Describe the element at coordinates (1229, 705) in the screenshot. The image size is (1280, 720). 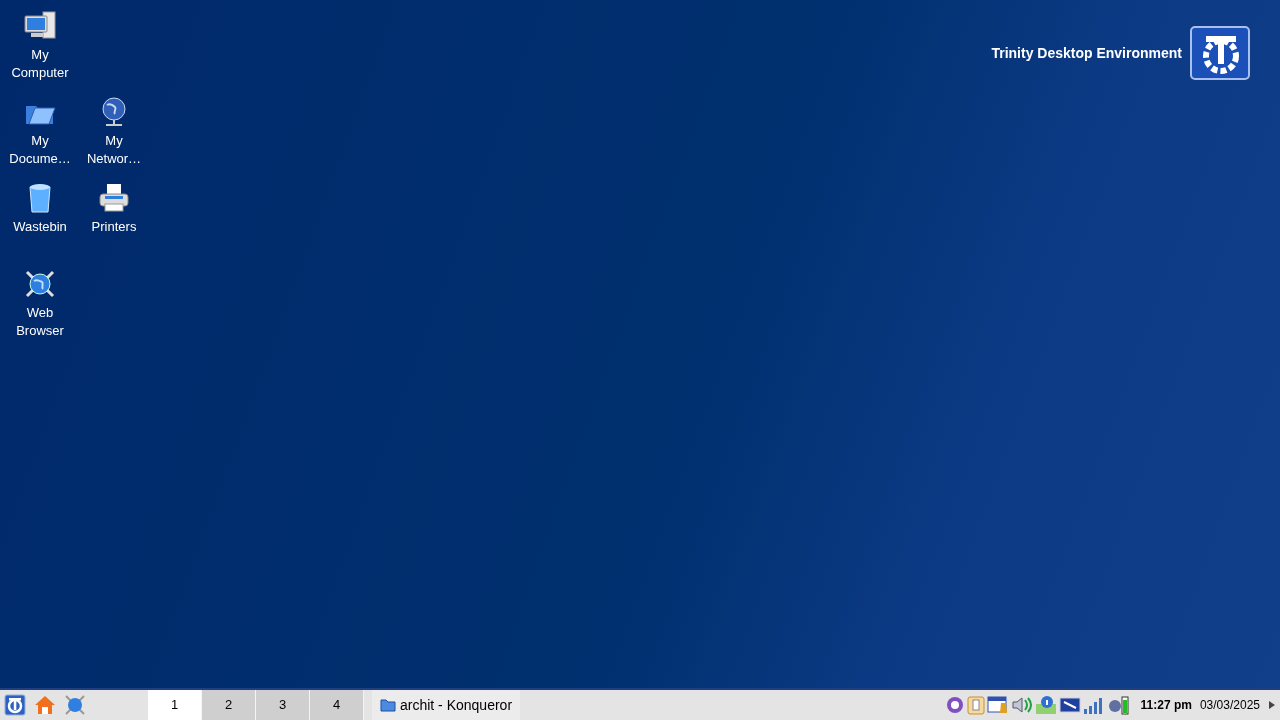
I see `clock-date: 03/03/2025` at that location.